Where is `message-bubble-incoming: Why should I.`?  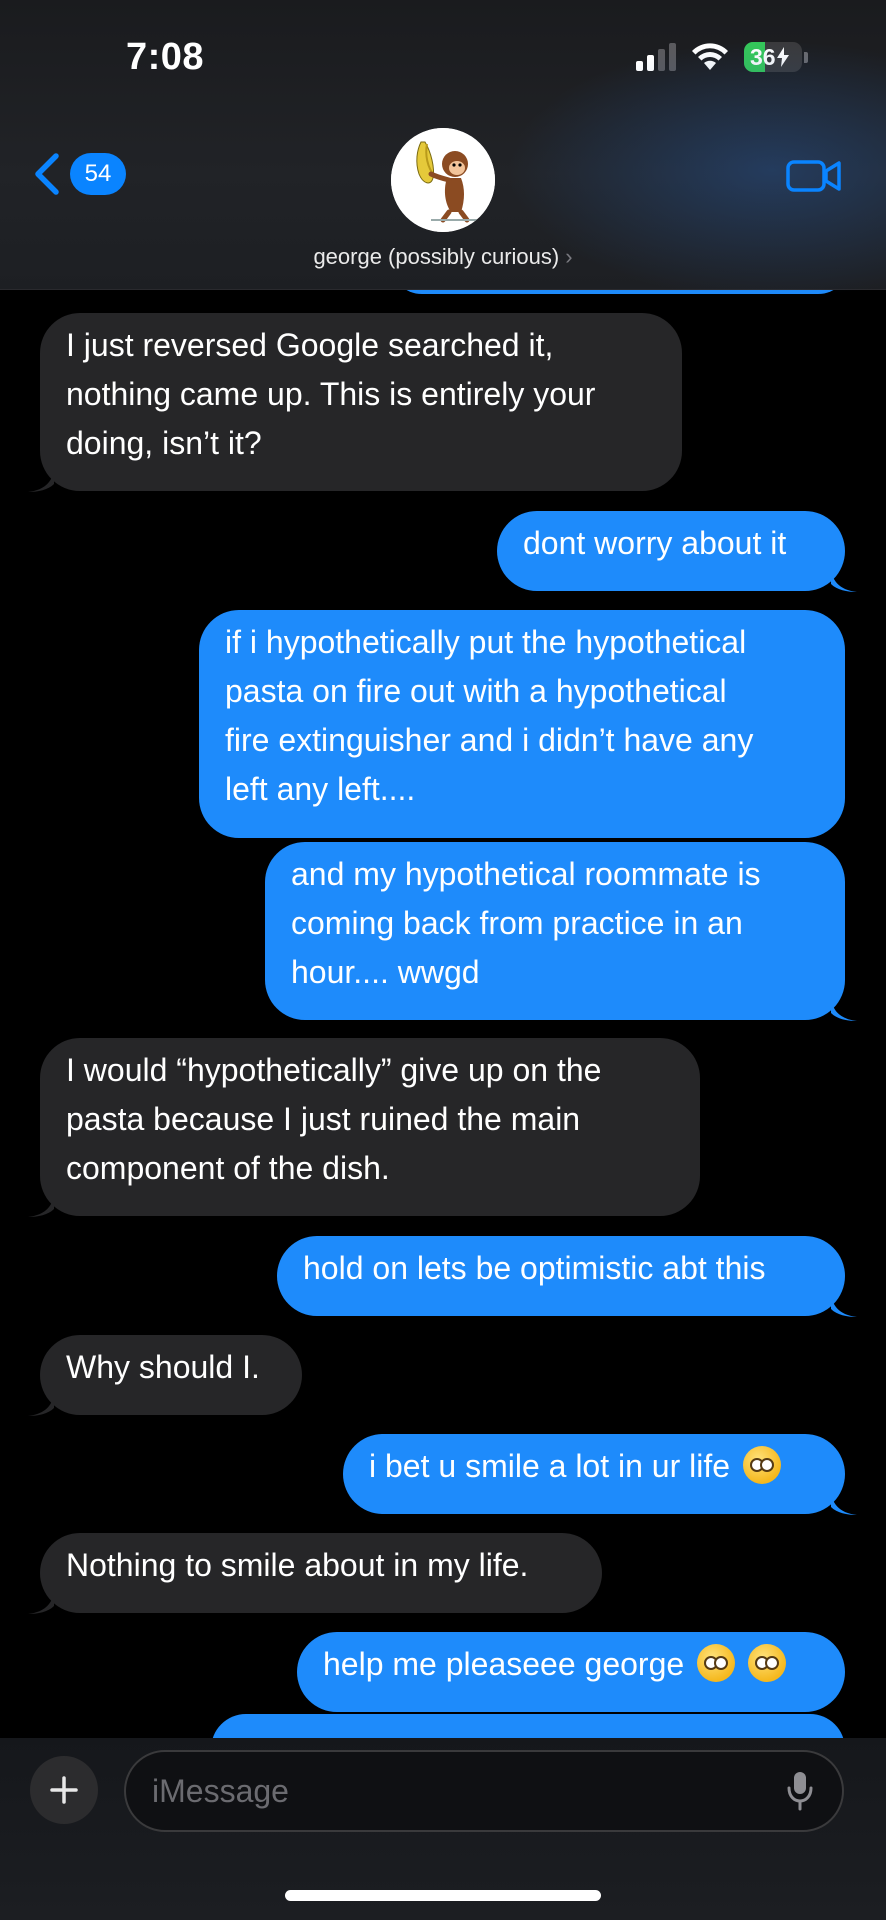
message-bubble-incoming: Why should I. is located at coordinates (165, 1375).